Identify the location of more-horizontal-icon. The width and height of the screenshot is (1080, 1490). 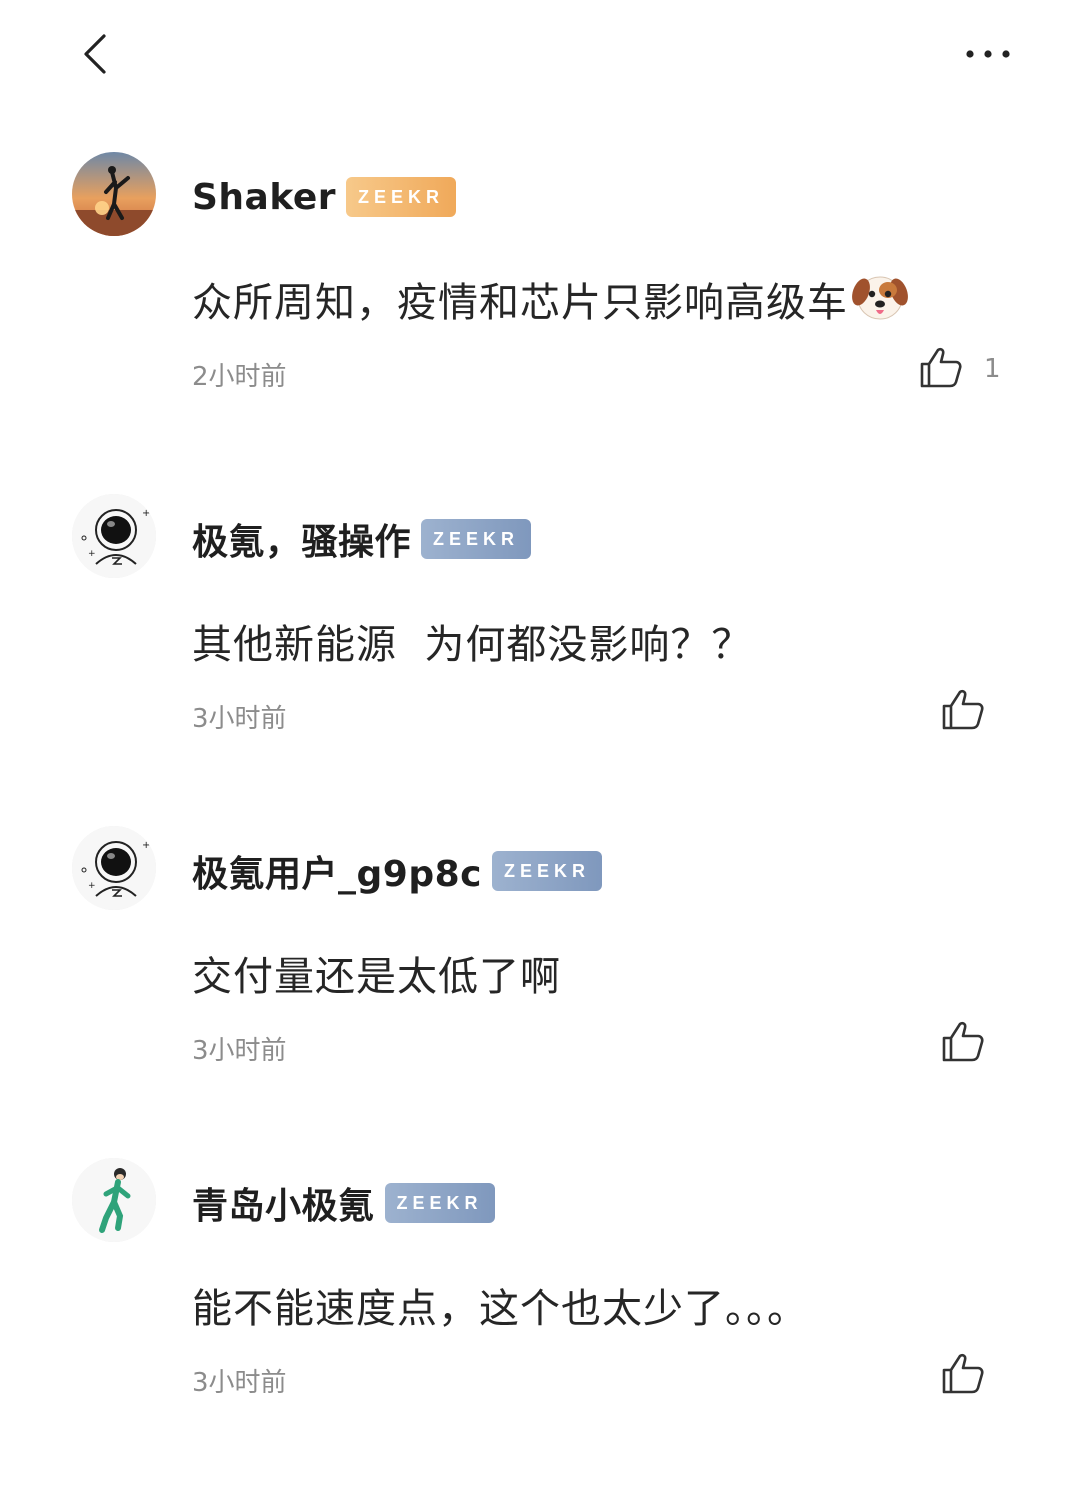
(988, 54).